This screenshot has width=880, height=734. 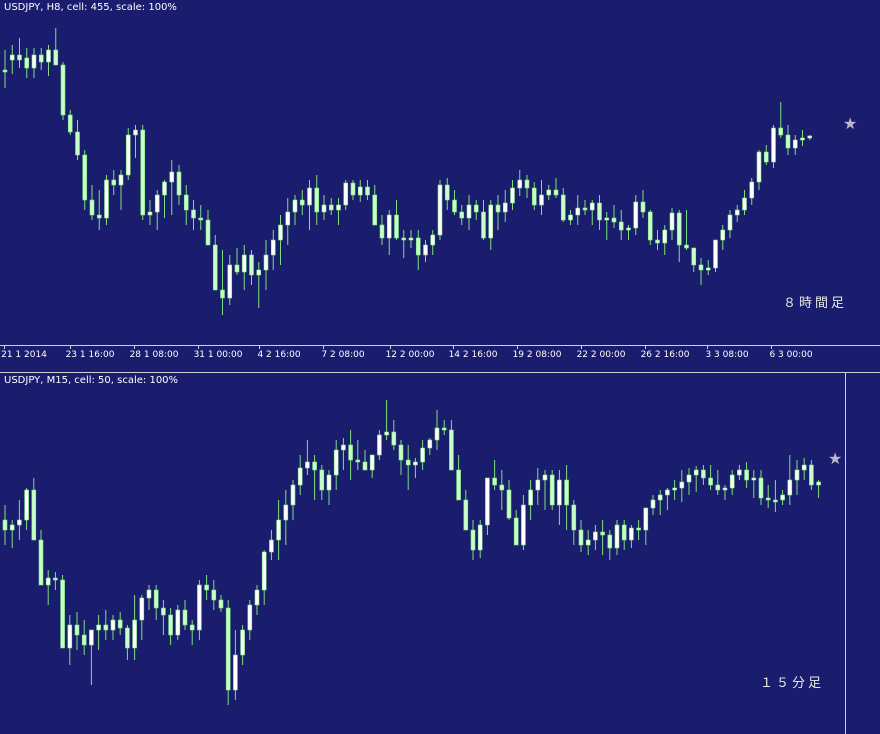 I want to click on m15-timeframe-label: １５分足, so click(x=792, y=683).